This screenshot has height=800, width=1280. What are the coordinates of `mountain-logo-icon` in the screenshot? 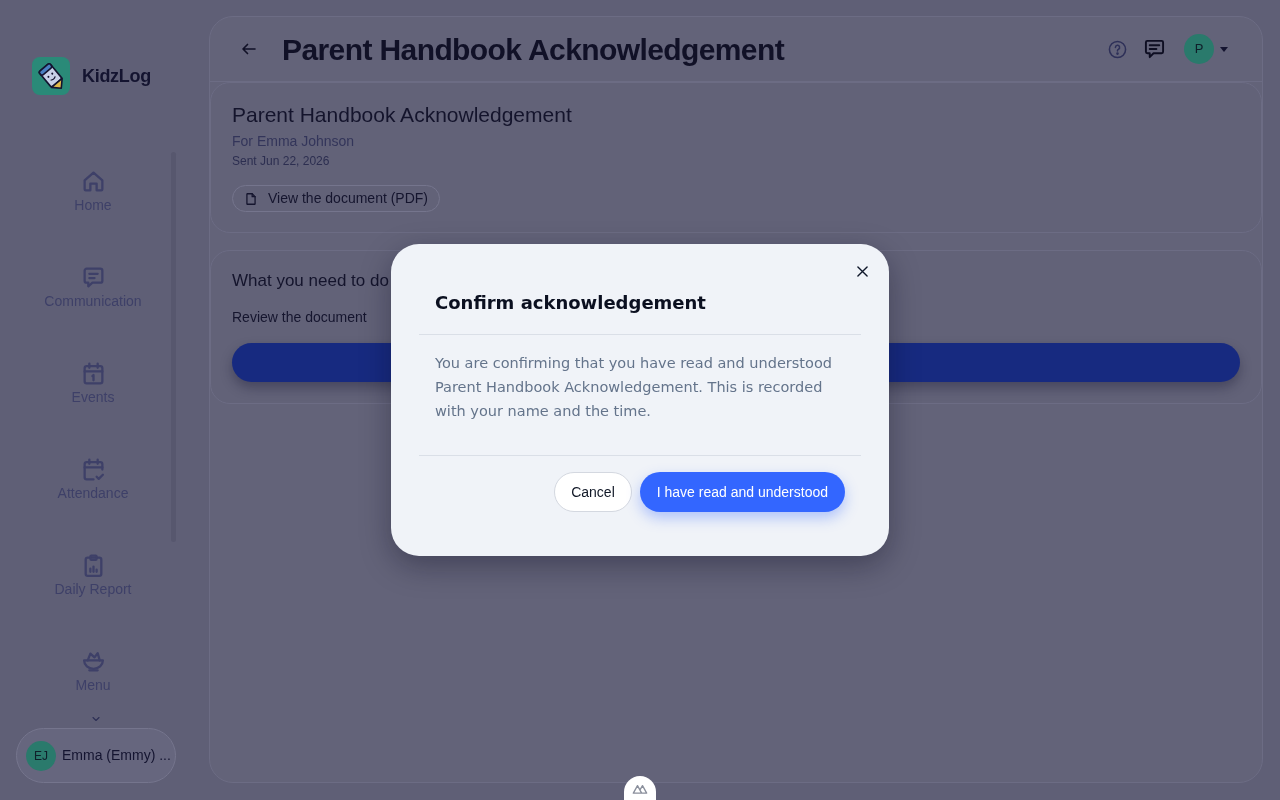 It's located at (640, 789).